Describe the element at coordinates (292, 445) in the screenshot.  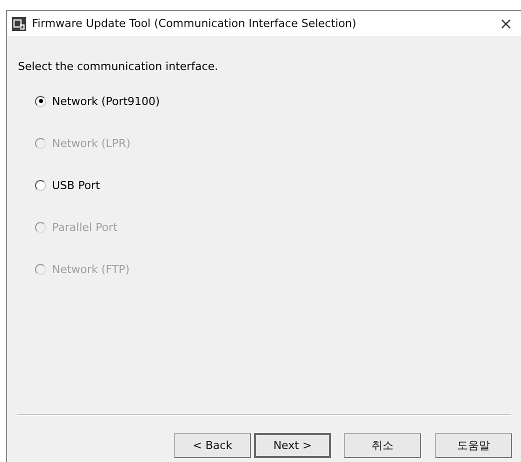
I see `dialog-button: Next >` at that location.